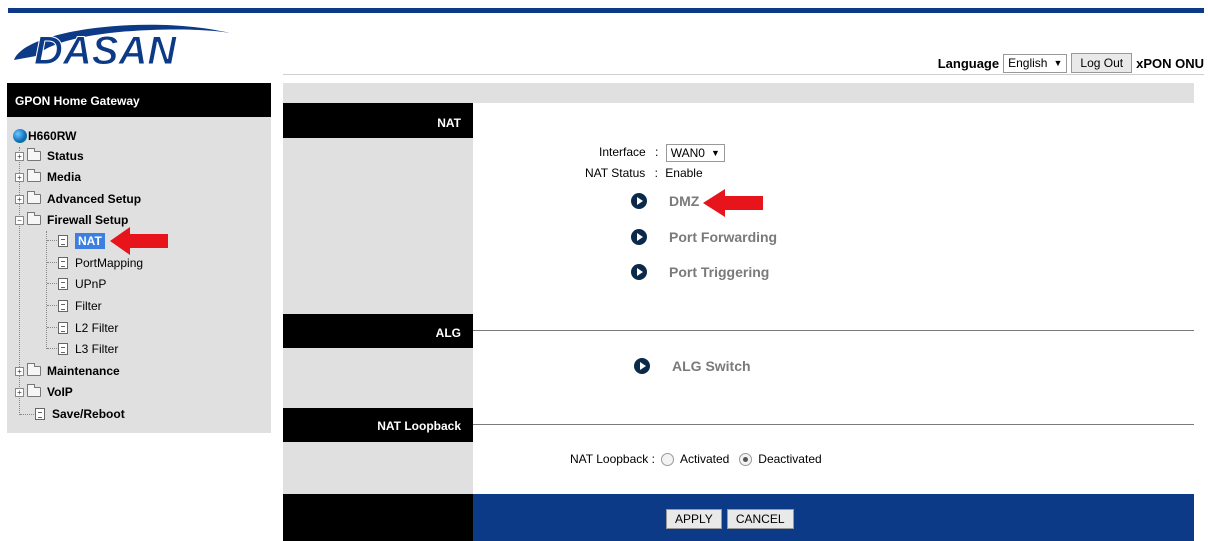  I want to click on alg-switch-link: ALG Switch, so click(692, 366).